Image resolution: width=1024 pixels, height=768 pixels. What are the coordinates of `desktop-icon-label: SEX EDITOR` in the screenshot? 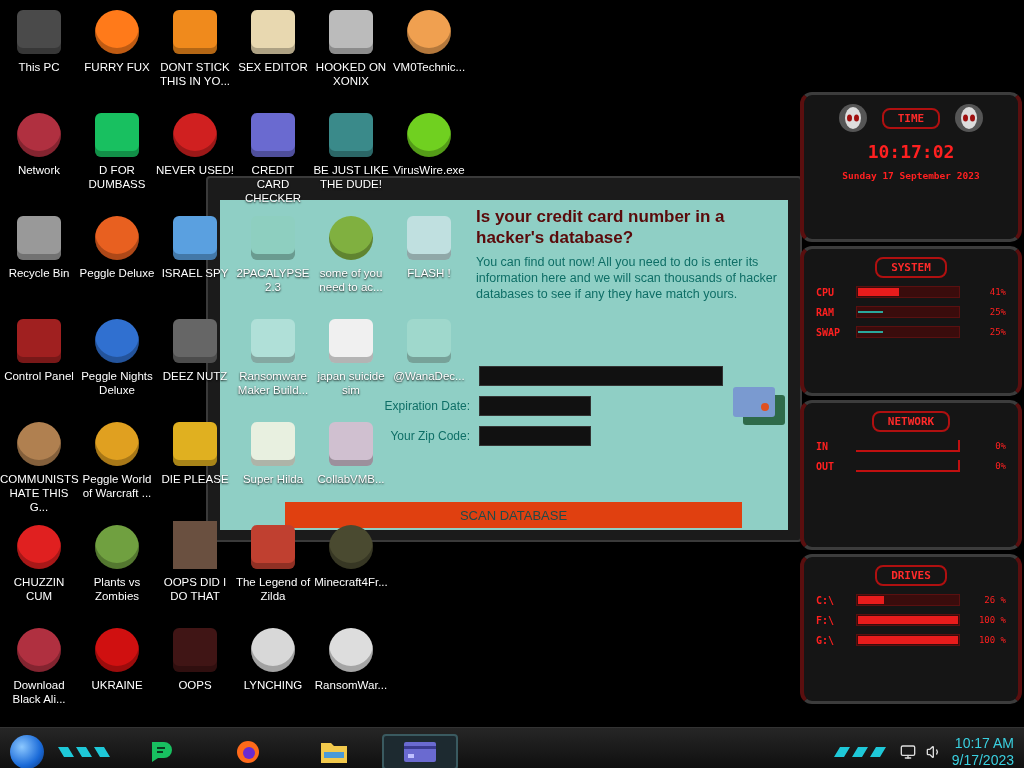 It's located at (273, 67).